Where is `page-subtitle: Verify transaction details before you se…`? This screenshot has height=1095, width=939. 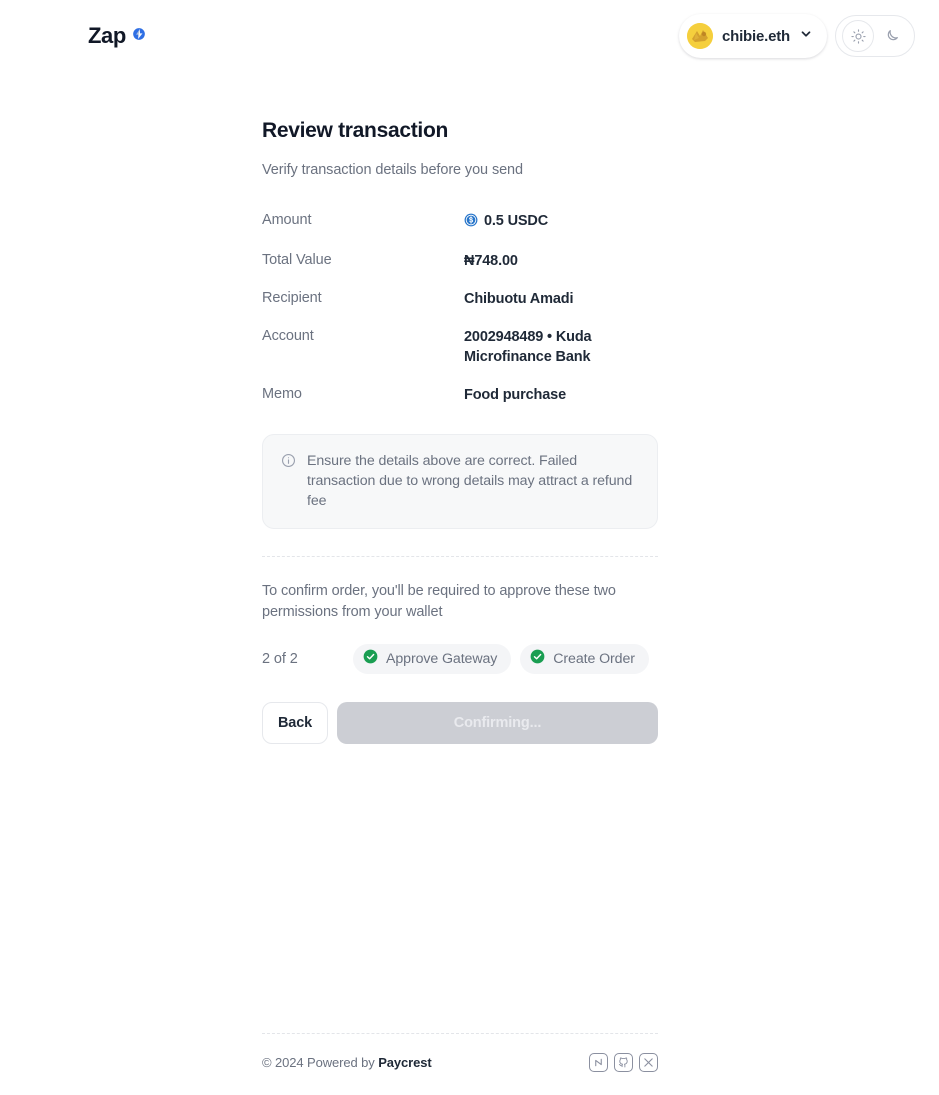 page-subtitle: Verify transaction details before you se… is located at coordinates (392, 170).